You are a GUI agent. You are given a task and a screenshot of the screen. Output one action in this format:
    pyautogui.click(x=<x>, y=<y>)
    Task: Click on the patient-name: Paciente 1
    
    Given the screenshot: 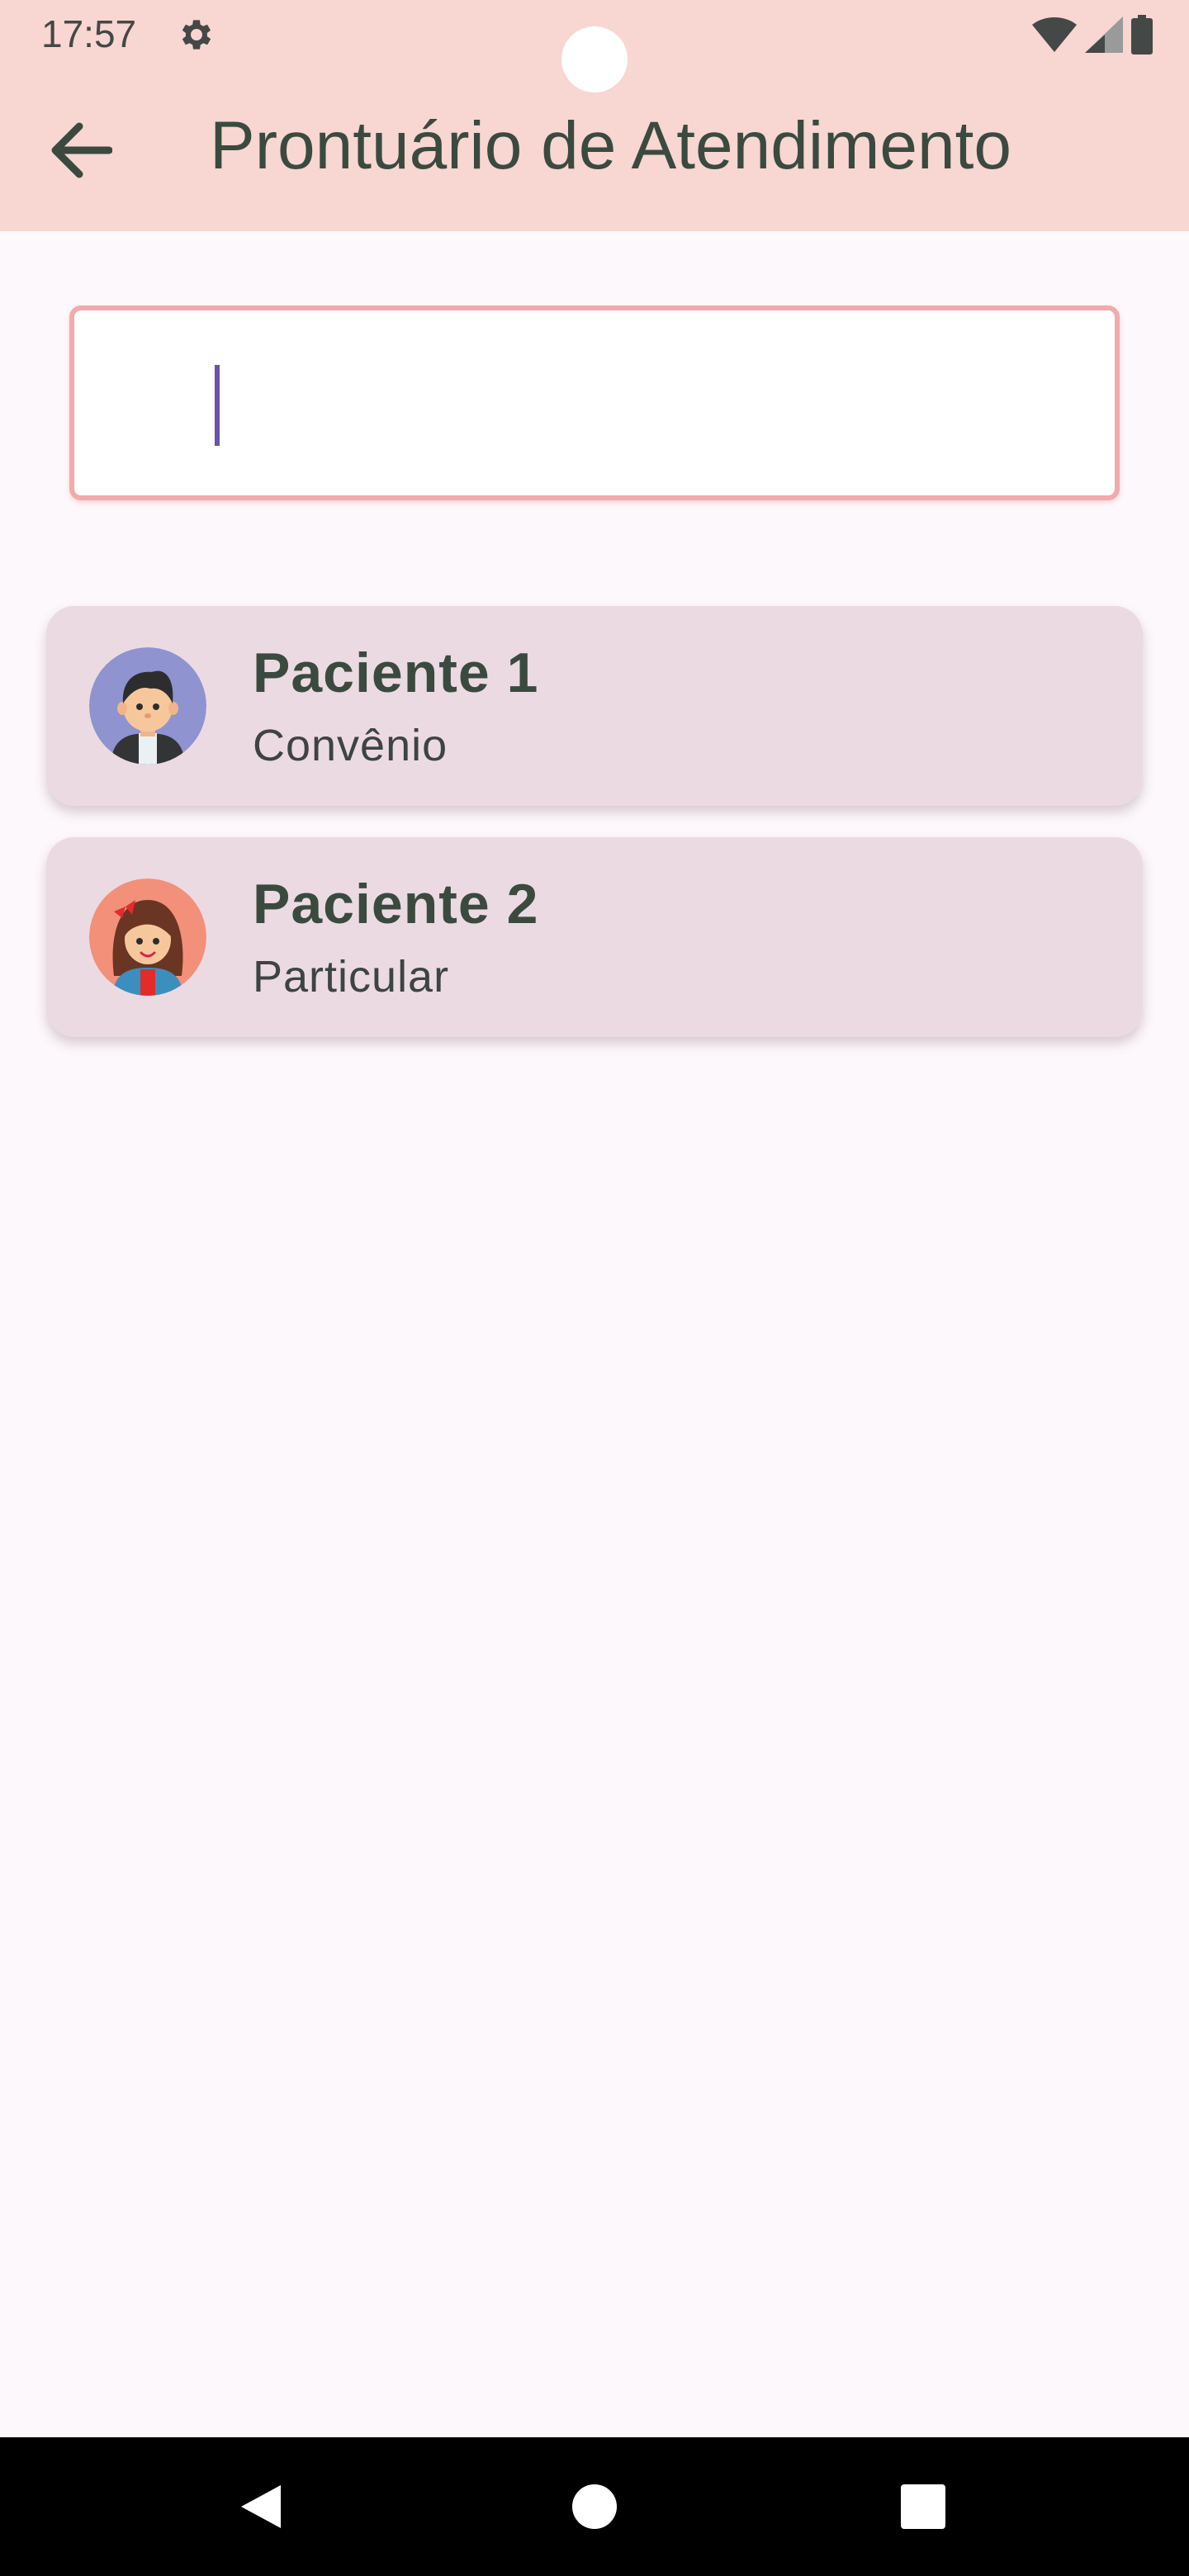 What is the action you would take?
    pyautogui.click(x=396, y=673)
    